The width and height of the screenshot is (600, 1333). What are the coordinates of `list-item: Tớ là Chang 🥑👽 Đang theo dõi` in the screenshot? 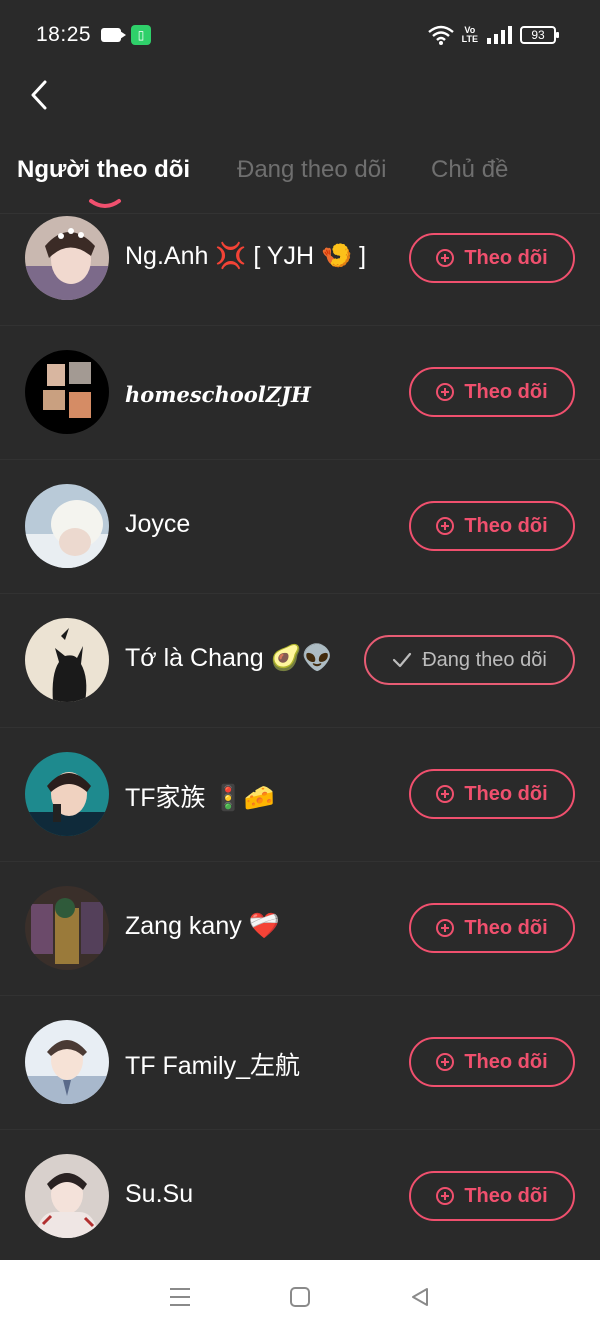 It's located at (300, 661).